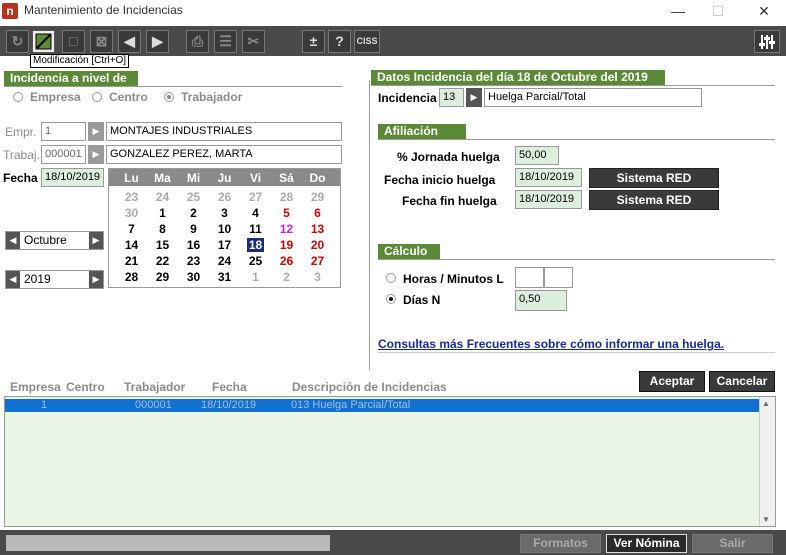 The image size is (786, 555). Describe the element at coordinates (162, 178) in the screenshot. I see `weekday-header: Ma` at that location.